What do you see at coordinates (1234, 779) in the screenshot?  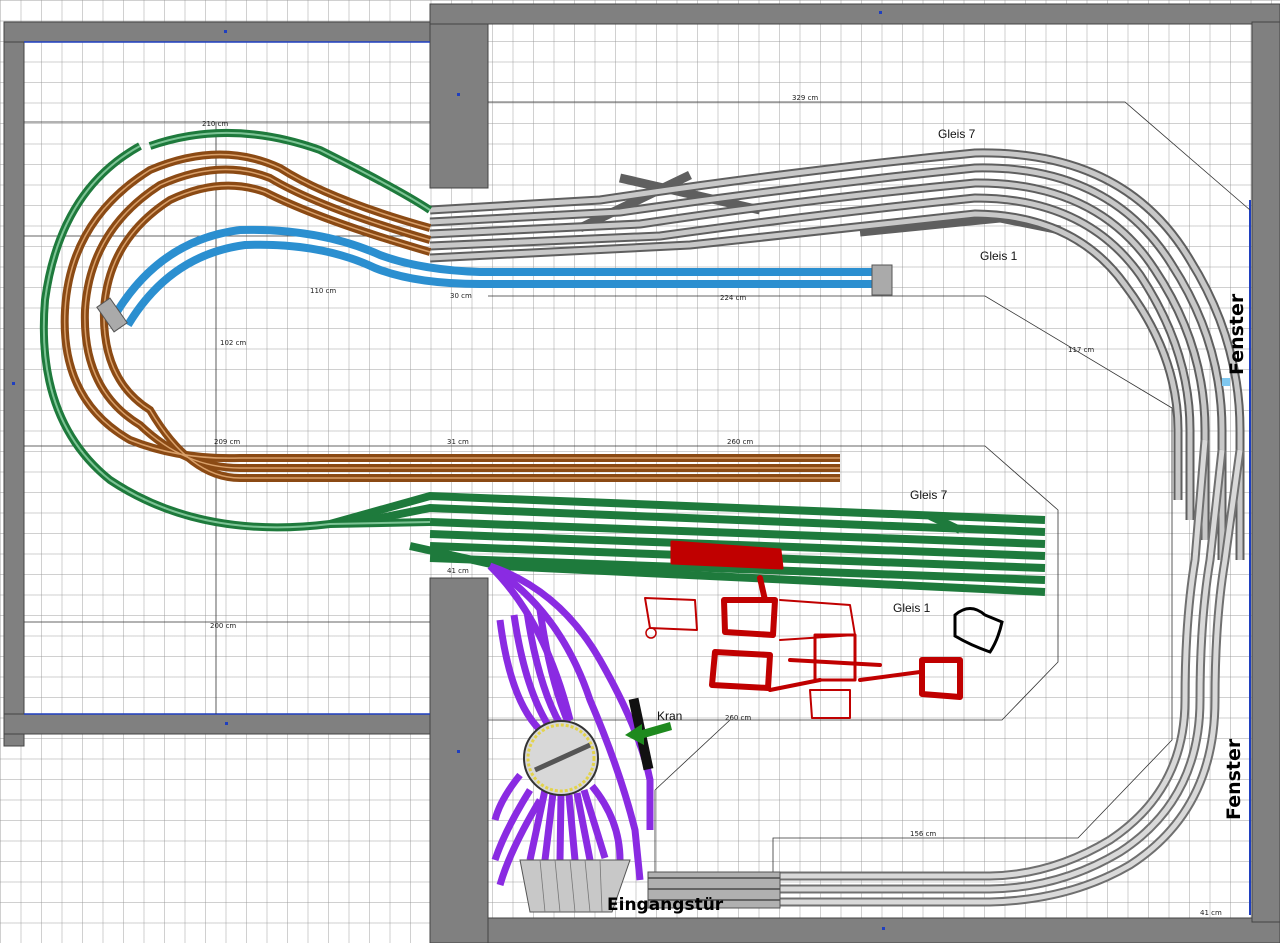 I see `label-fenster-bottom: Fenster` at bounding box center [1234, 779].